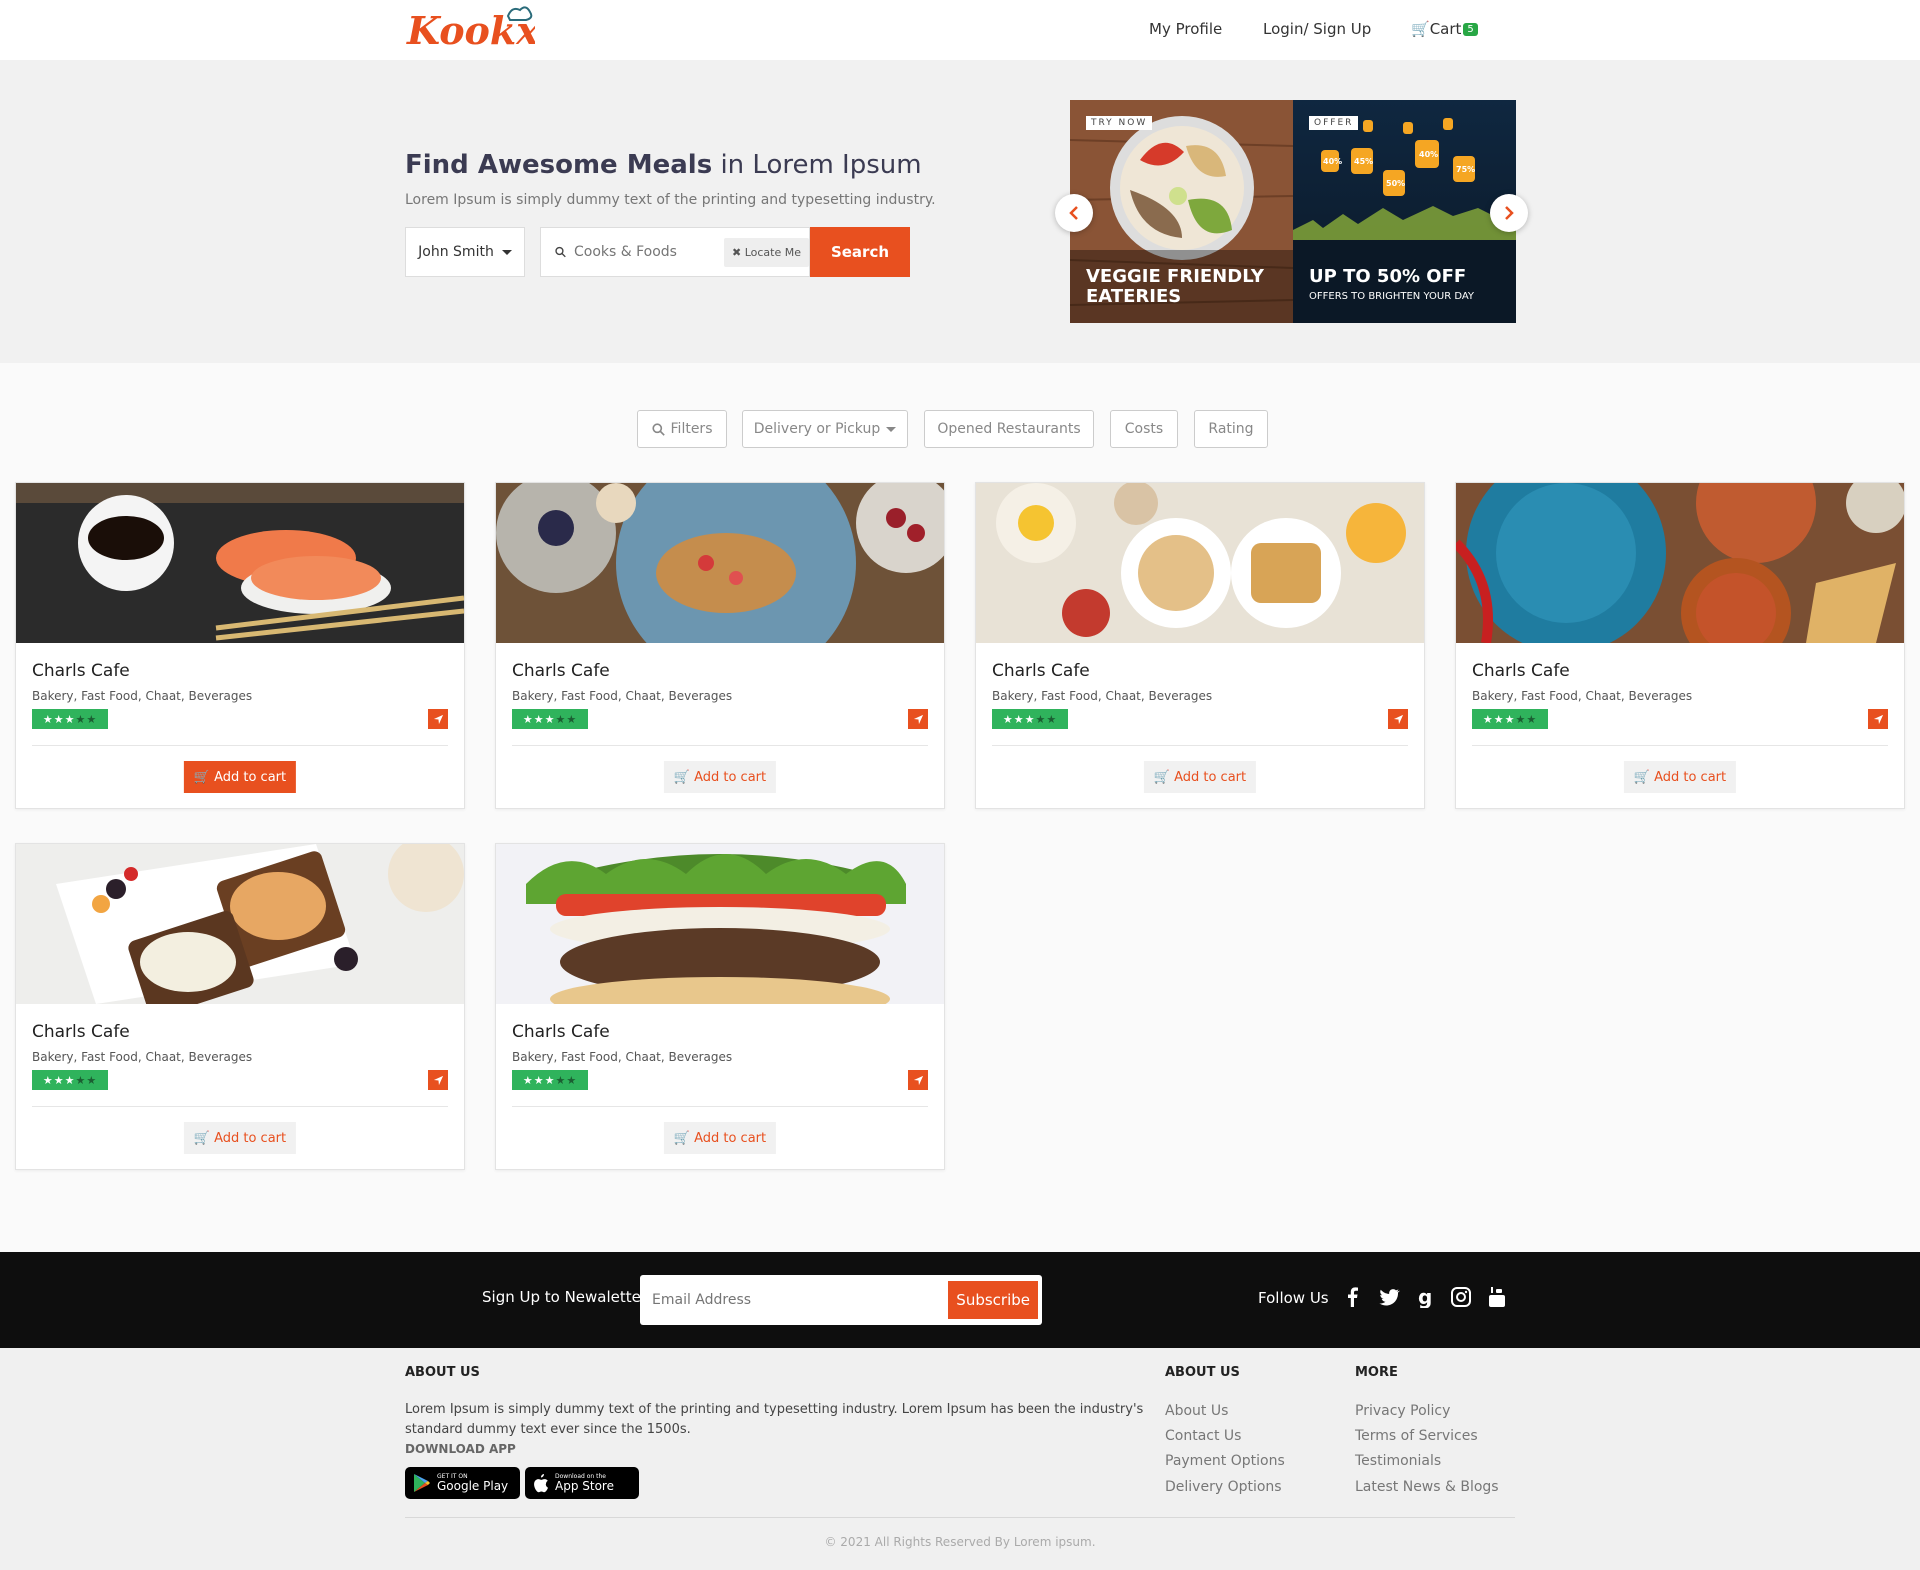 The height and width of the screenshot is (1570, 1920). Describe the element at coordinates (1388, 276) in the screenshot. I see `slide-title-line1: UP TO 50% OFF` at that location.